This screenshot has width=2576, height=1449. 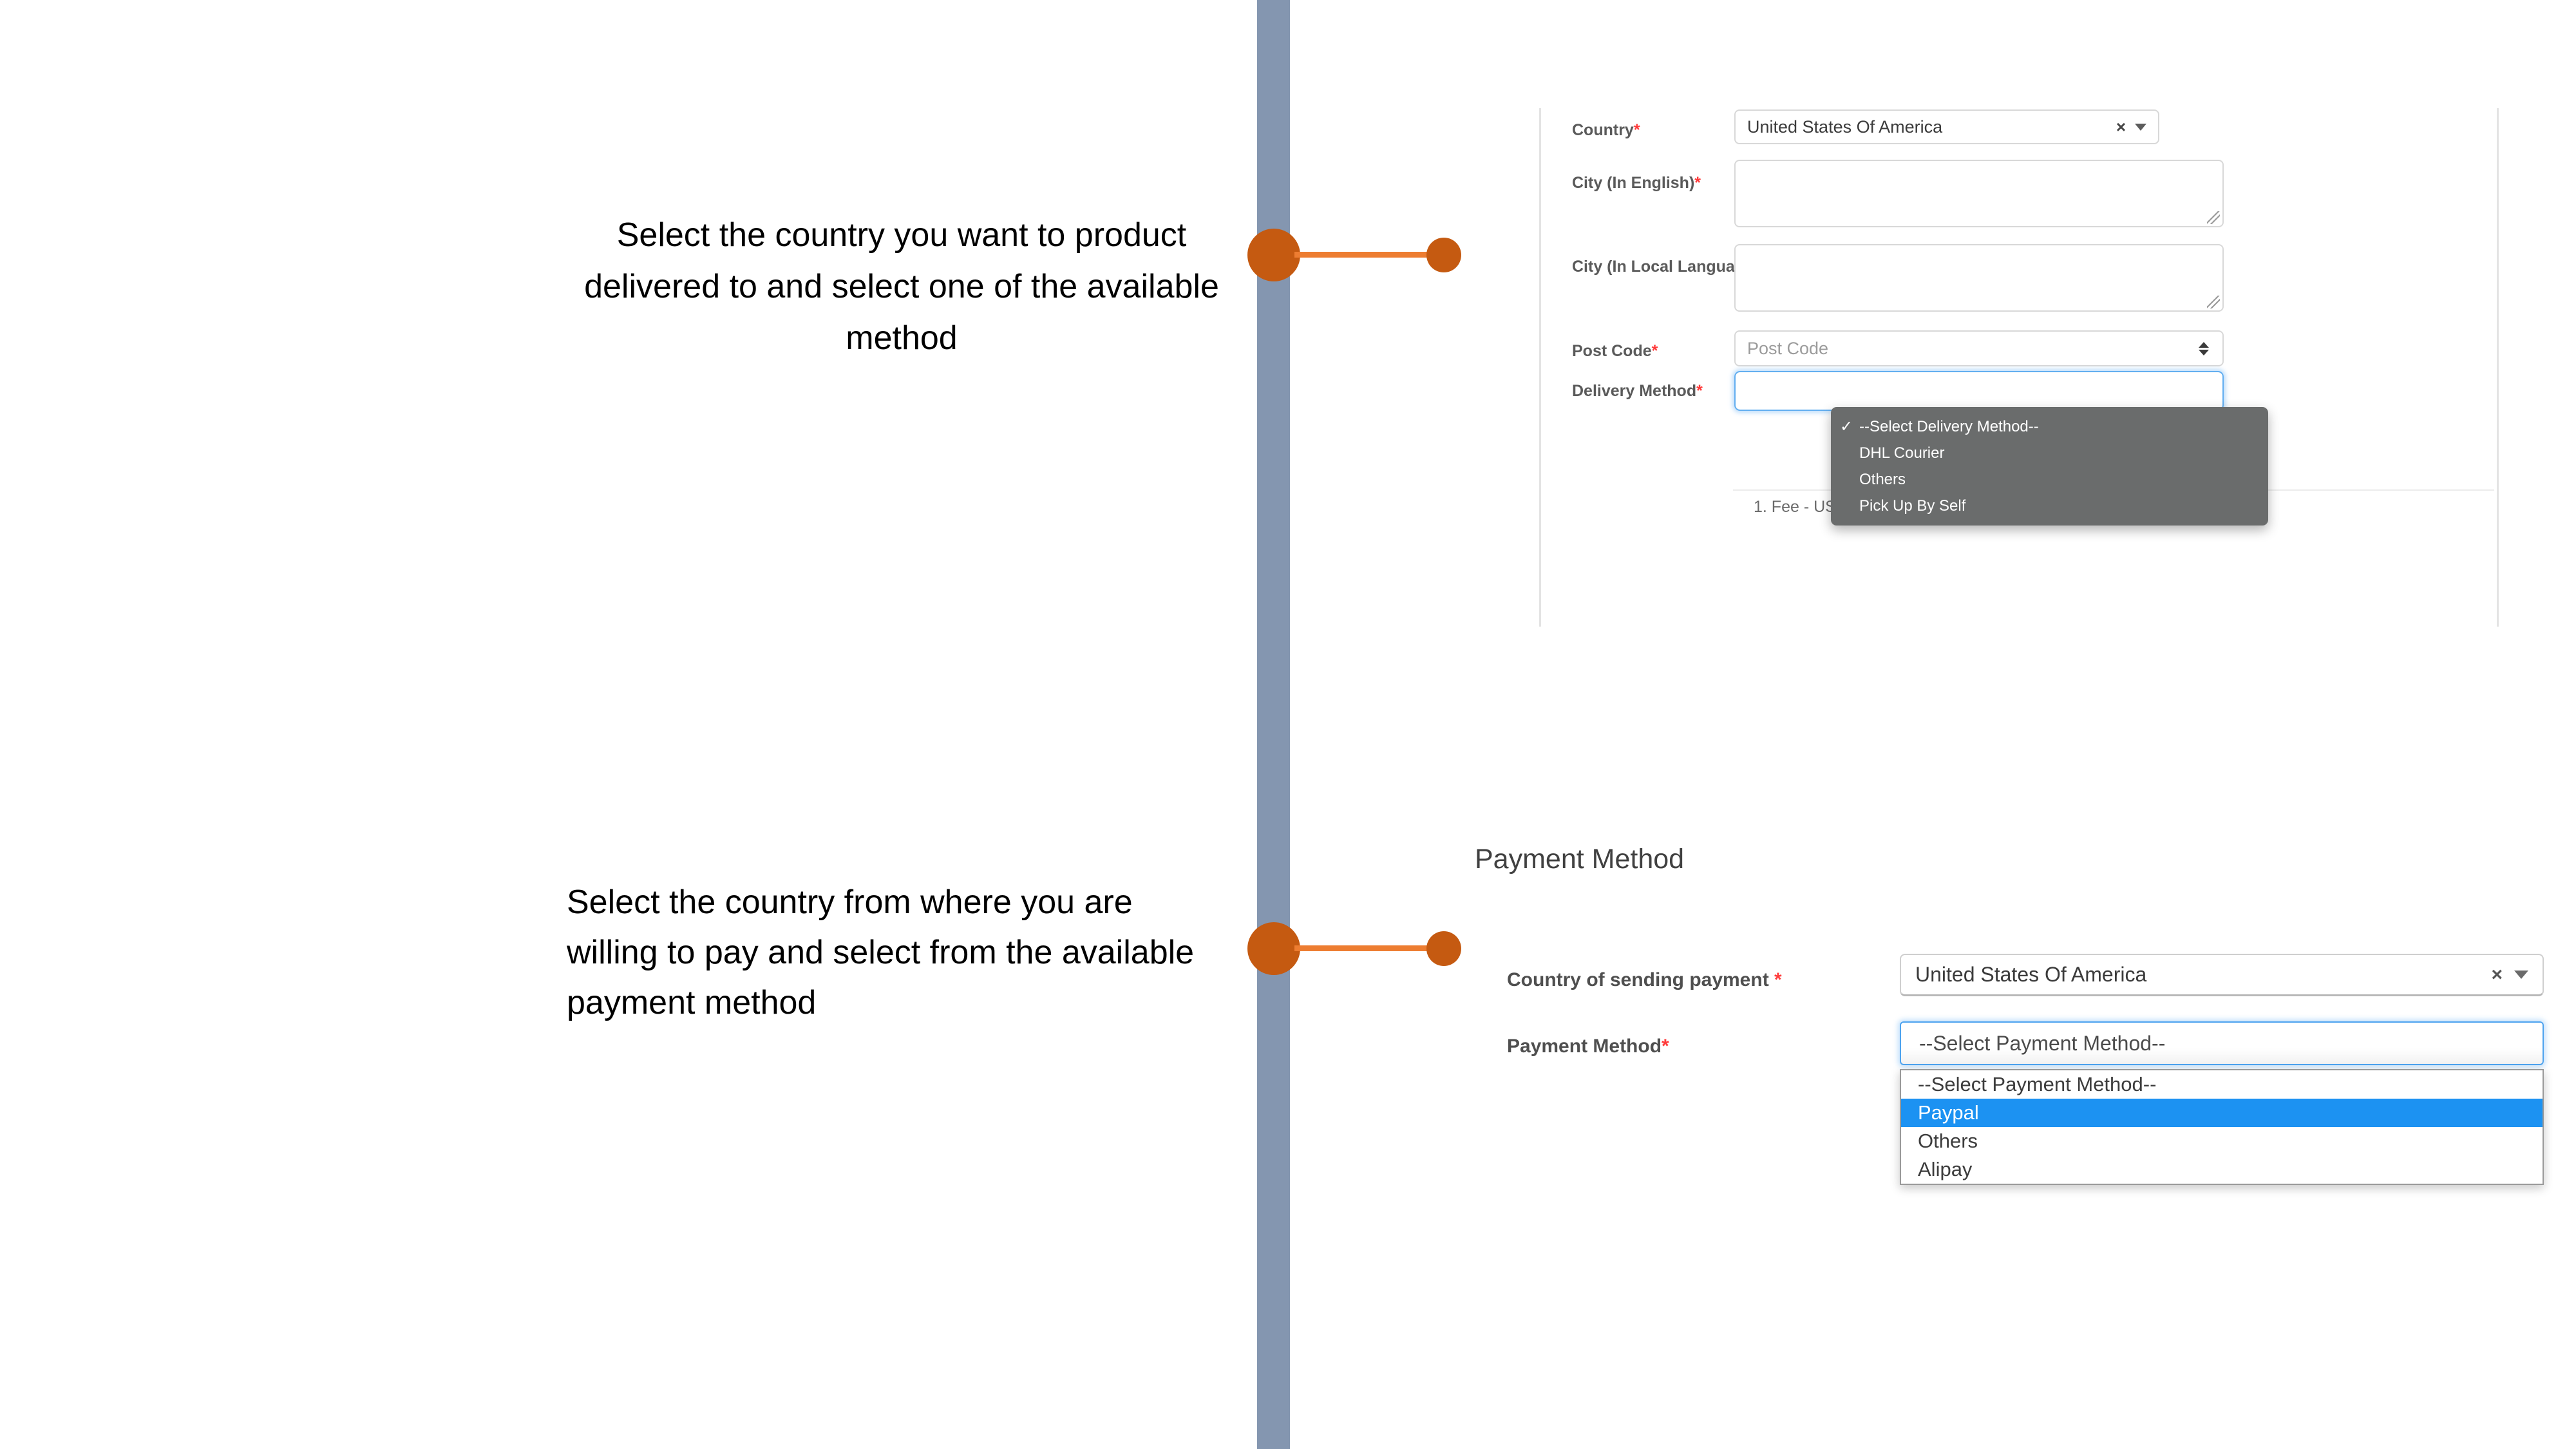 I want to click on country-of-payment-select: United States Of America ×, so click(x=2222, y=975).